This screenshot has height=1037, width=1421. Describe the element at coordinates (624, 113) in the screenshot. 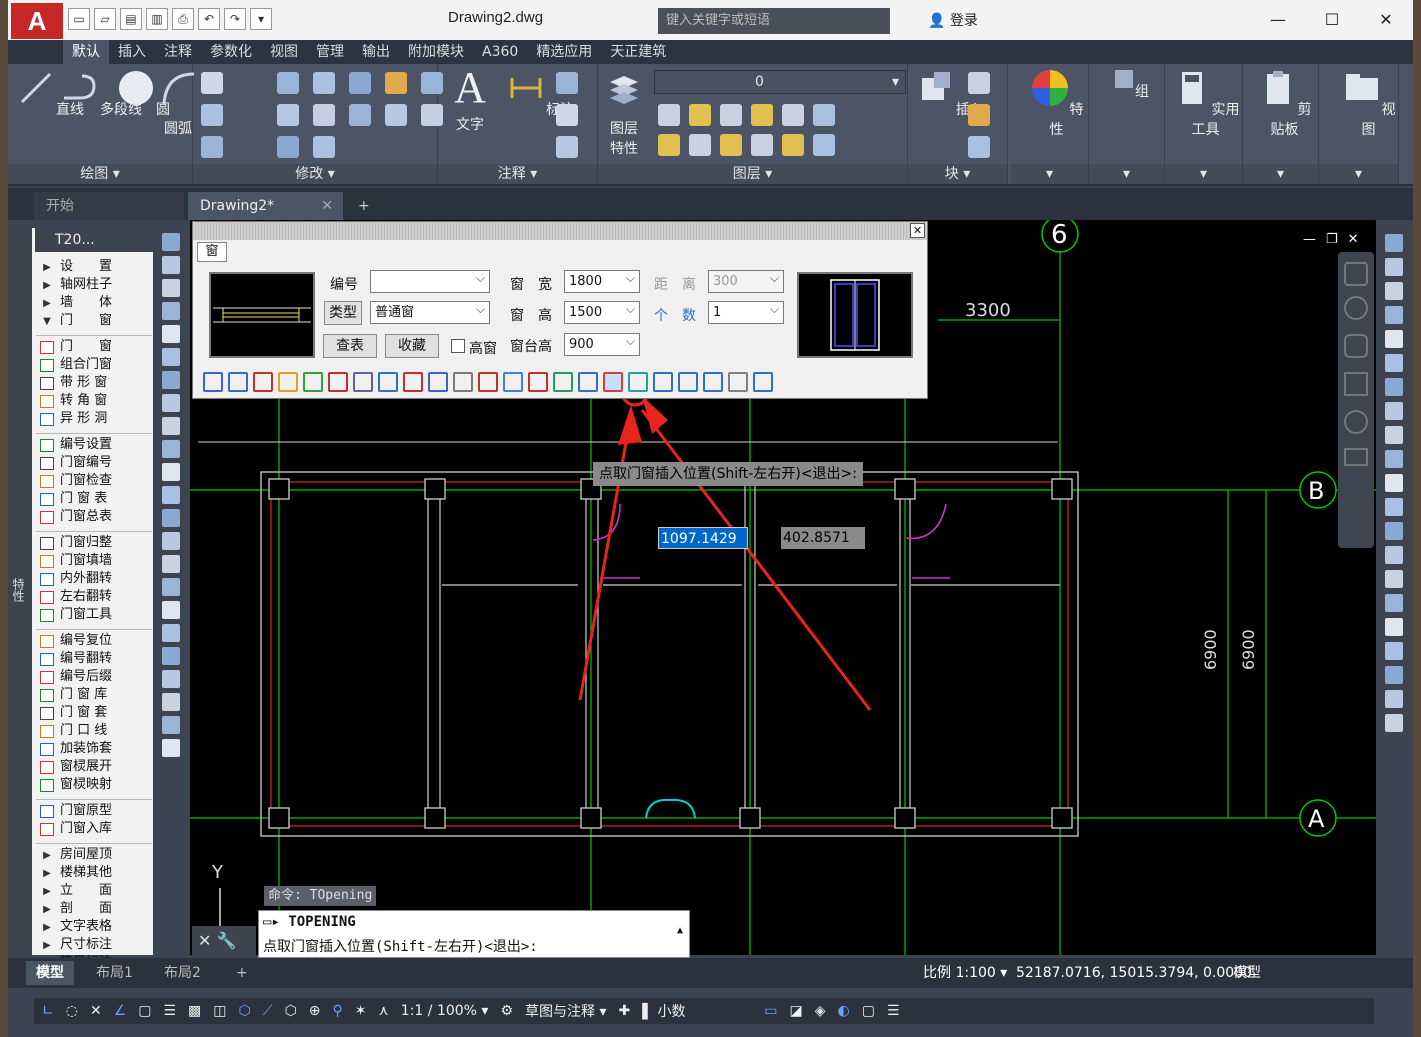

I see `layer-properties-button: 图层 特性` at that location.